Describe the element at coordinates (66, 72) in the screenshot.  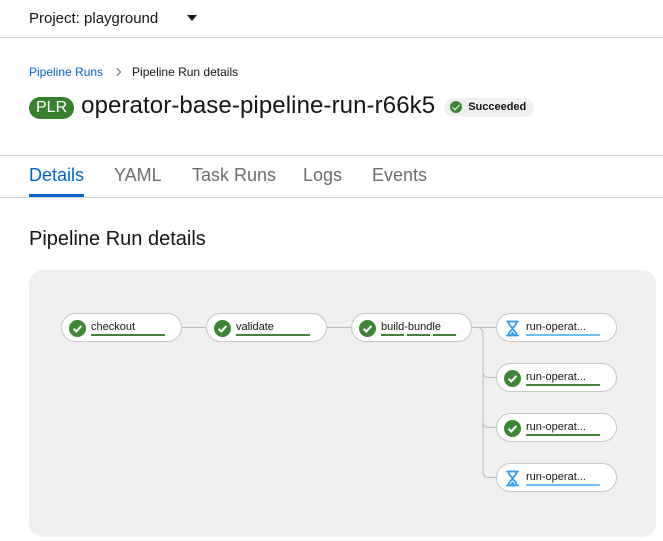
I see `breadcrumb-pipeline-runs-link: Pipeline Runs` at that location.